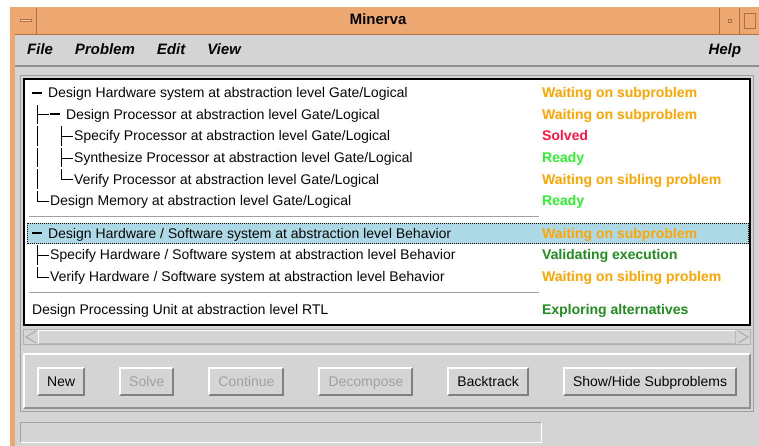 Image resolution: width=759 pixels, height=446 pixels. Describe the element at coordinates (61, 381) in the screenshot. I see `action-button: New` at that location.